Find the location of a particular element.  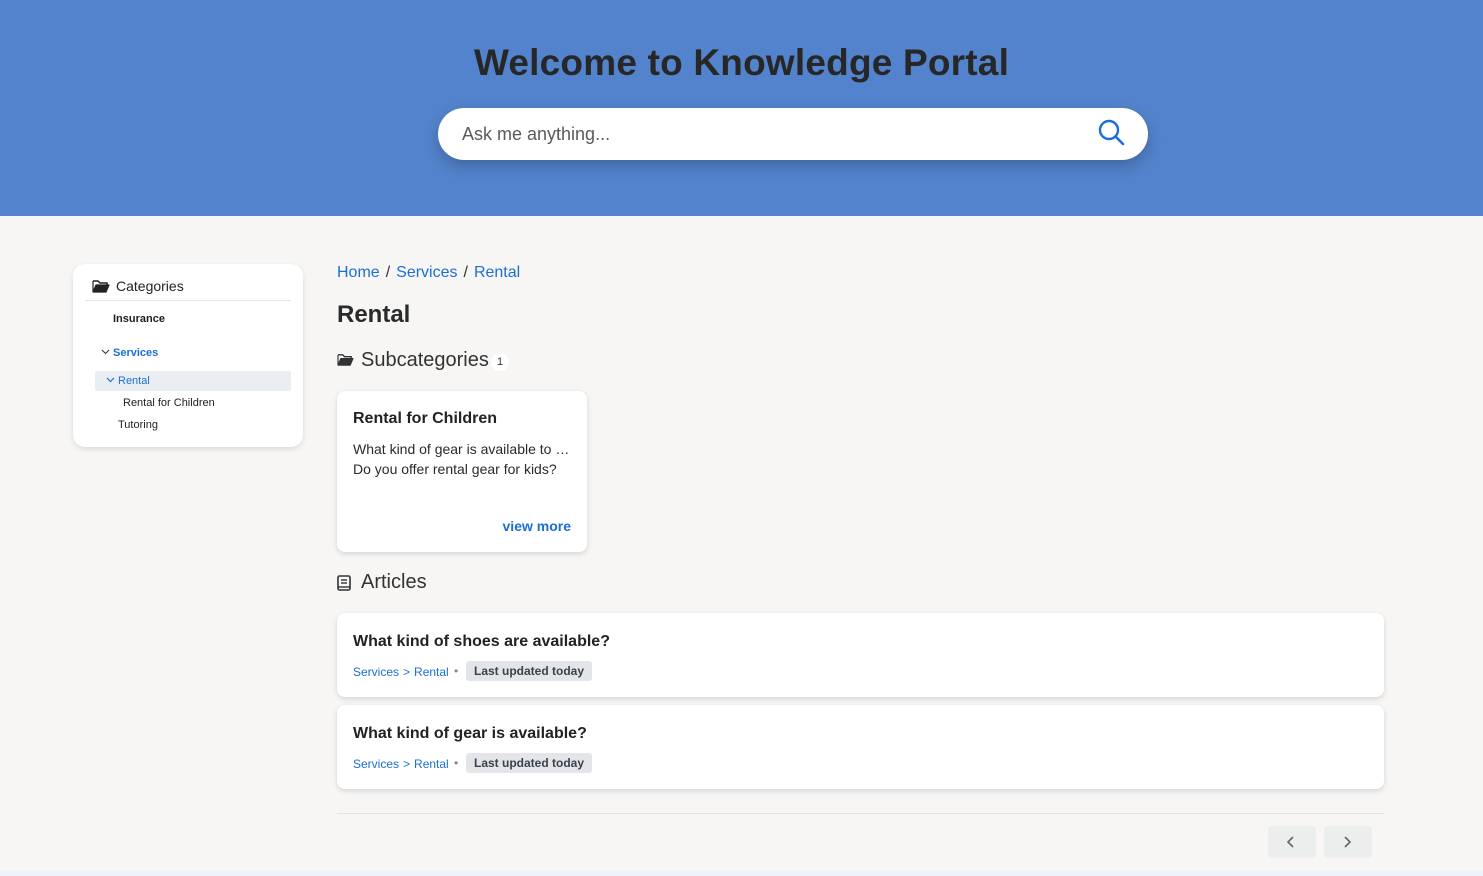

prev-page-button is located at coordinates (1292, 842).